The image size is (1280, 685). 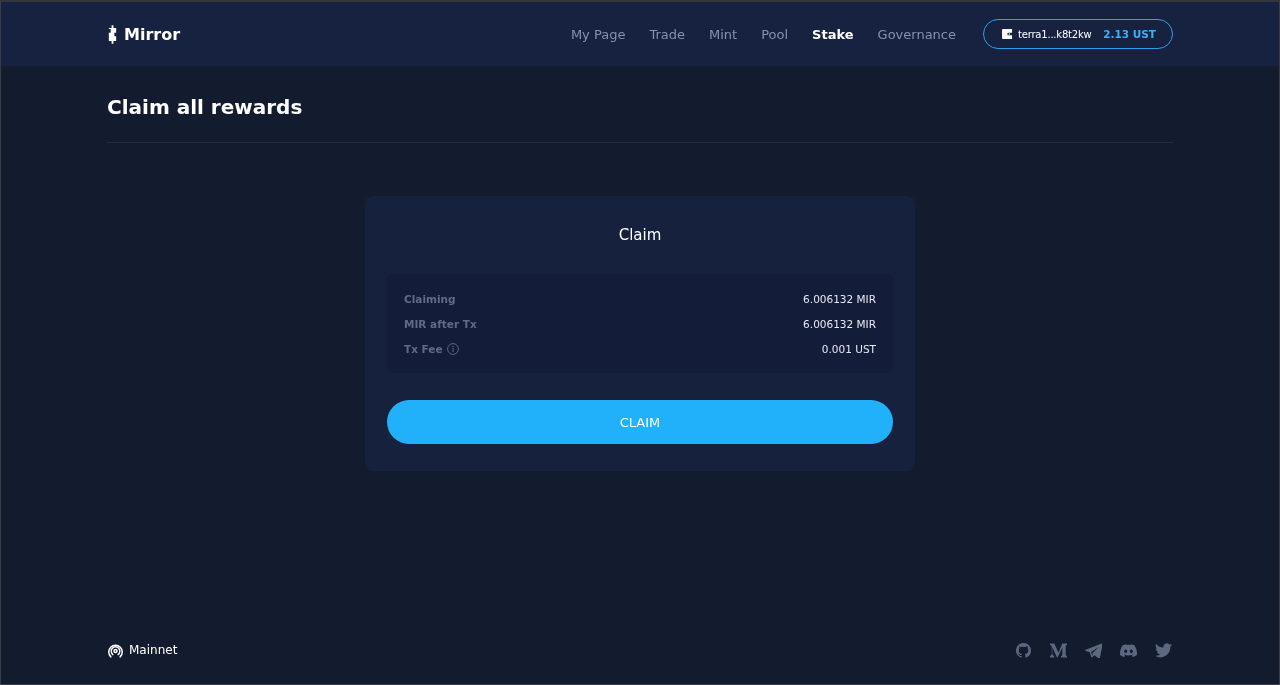 What do you see at coordinates (112, 34) in the screenshot?
I see `logo-icon` at bounding box center [112, 34].